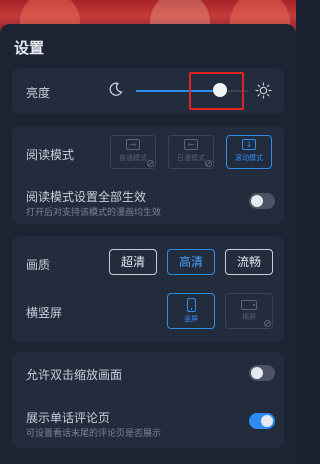 The height and width of the screenshot is (464, 320). Describe the element at coordinates (50, 155) in the screenshot. I see `reading-mode-label: 阅读模式` at that location.